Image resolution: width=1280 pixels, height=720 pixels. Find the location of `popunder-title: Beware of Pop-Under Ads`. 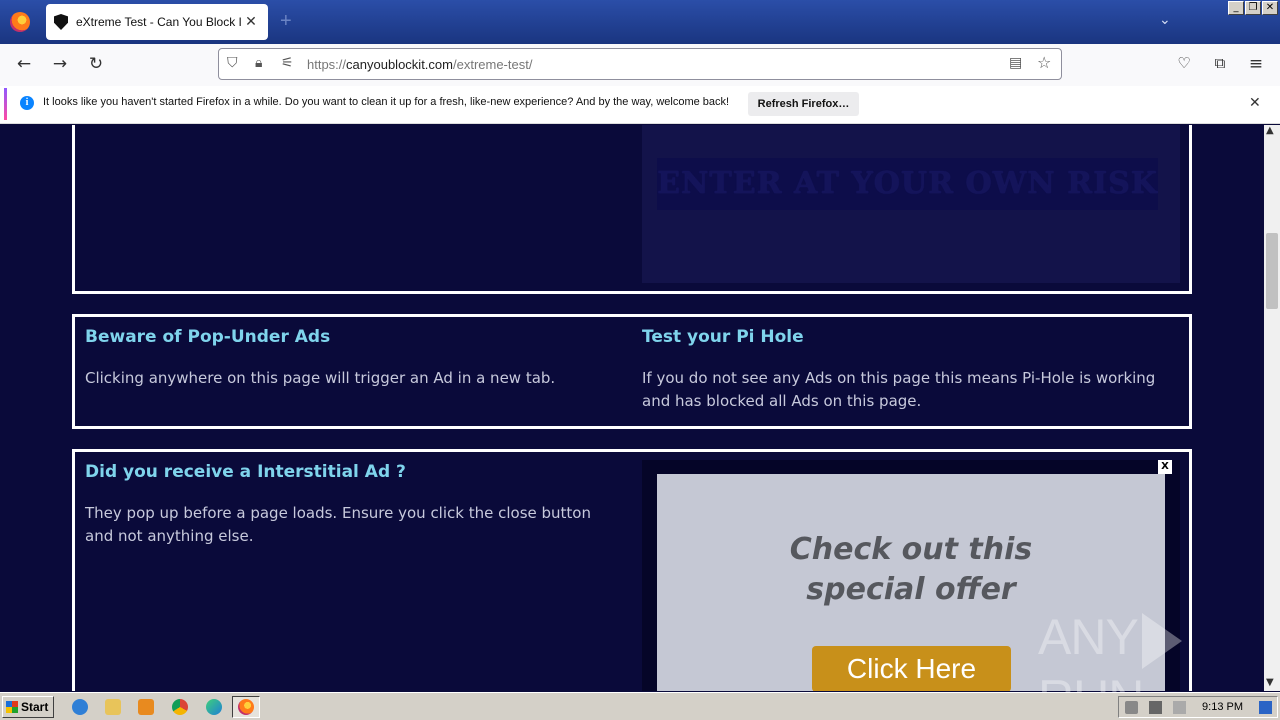

popunder-title: Beware of Pop-Under Ads is located at coordinates (208, 337).